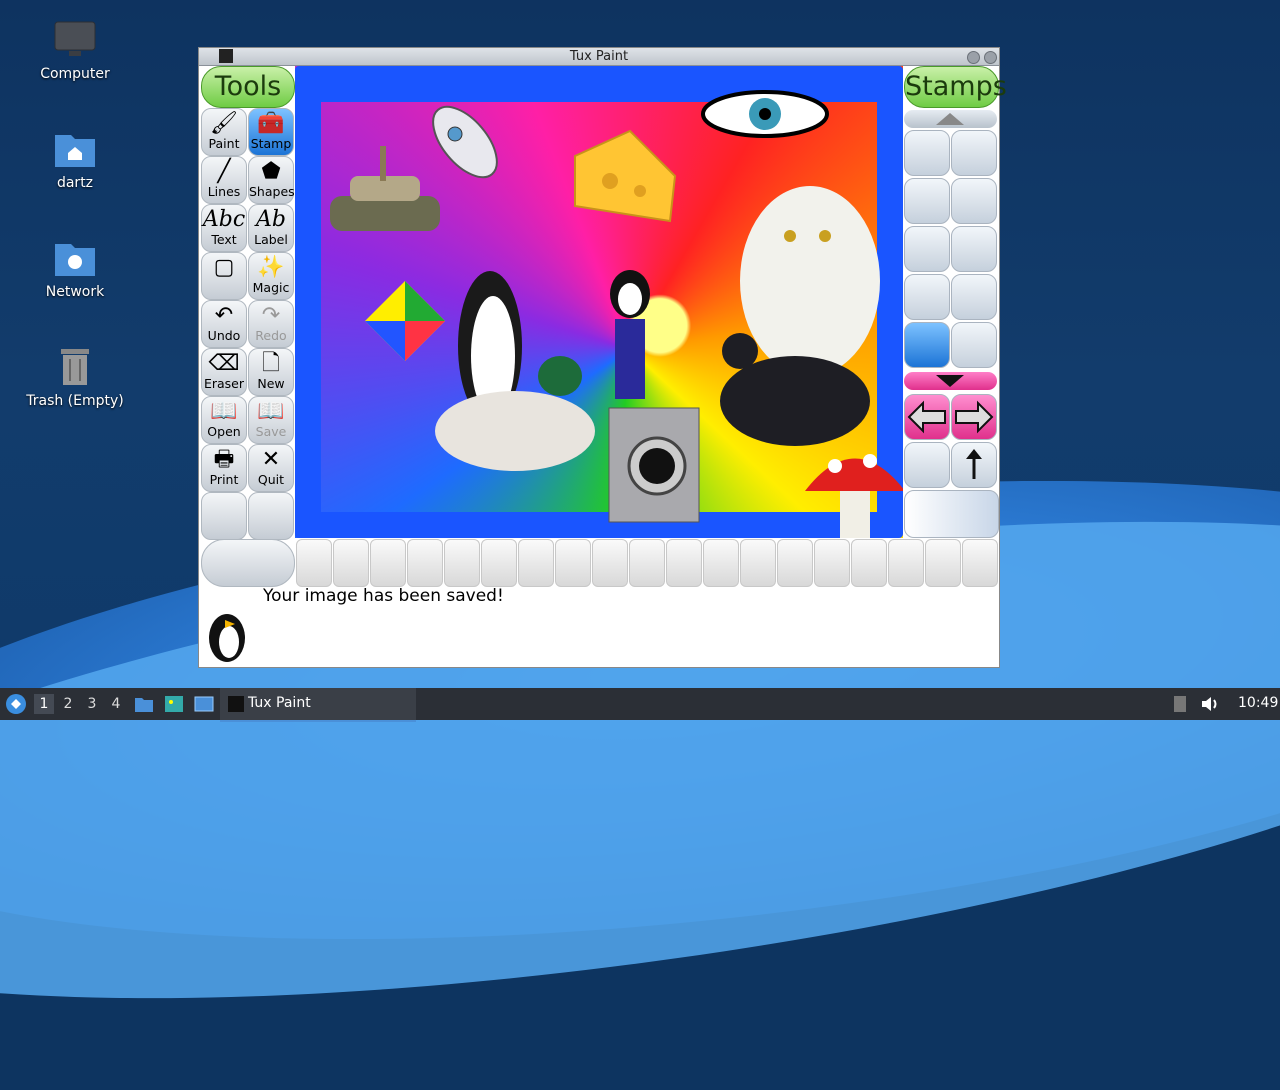 The width and height of the screenshot is (1280, 1090). What do you see at coordinates (974, 345) in the screenshot?
I see `stamp-satellite-probe` at bounding box center [974, 345].